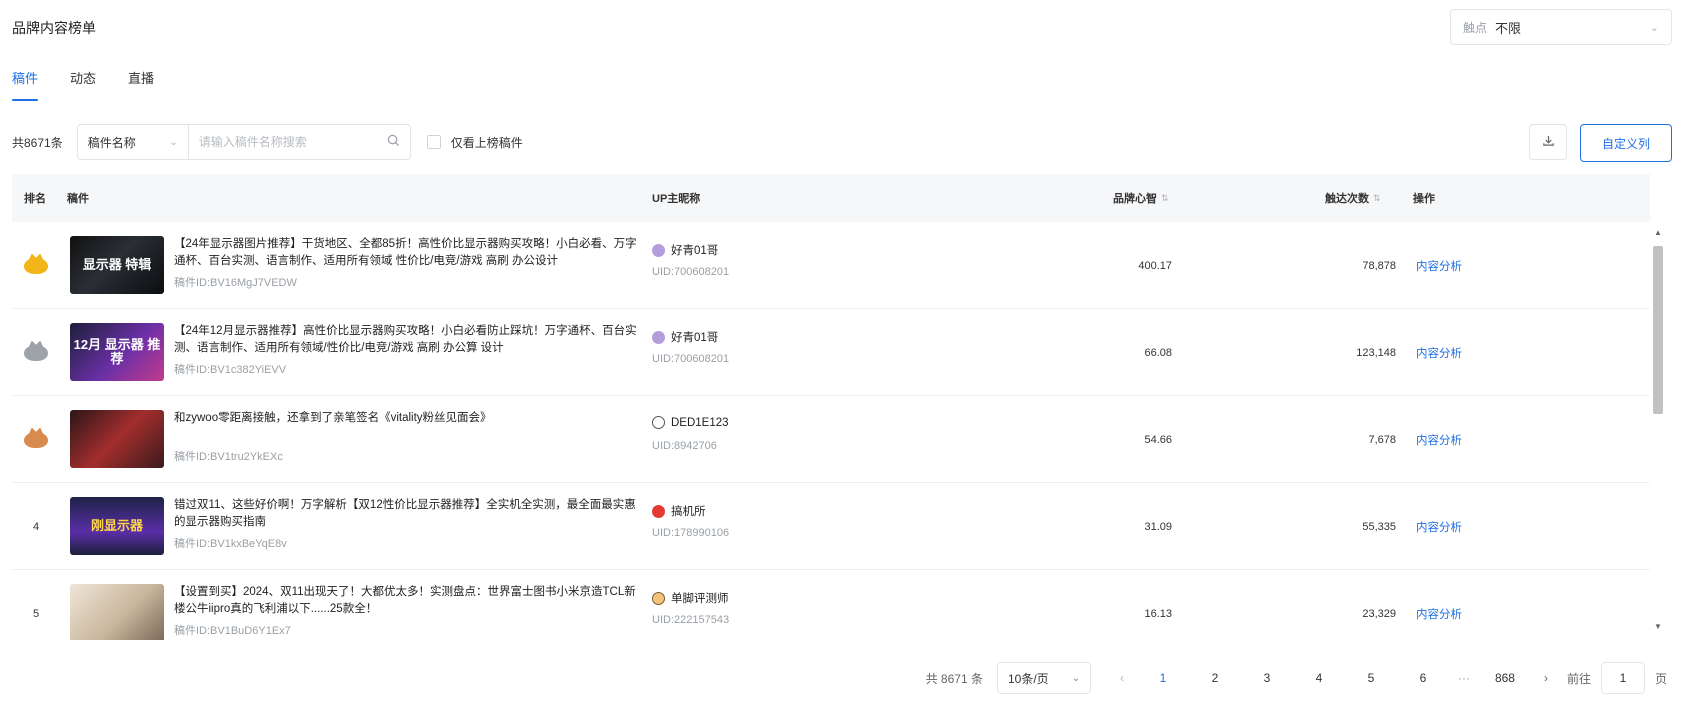 The height and width of the screenshot is (707, 1685). What do you see at coordinates (25, 84) in the screenshot?
I see `tab-works: 稿件` at bounding box center [25, 84].